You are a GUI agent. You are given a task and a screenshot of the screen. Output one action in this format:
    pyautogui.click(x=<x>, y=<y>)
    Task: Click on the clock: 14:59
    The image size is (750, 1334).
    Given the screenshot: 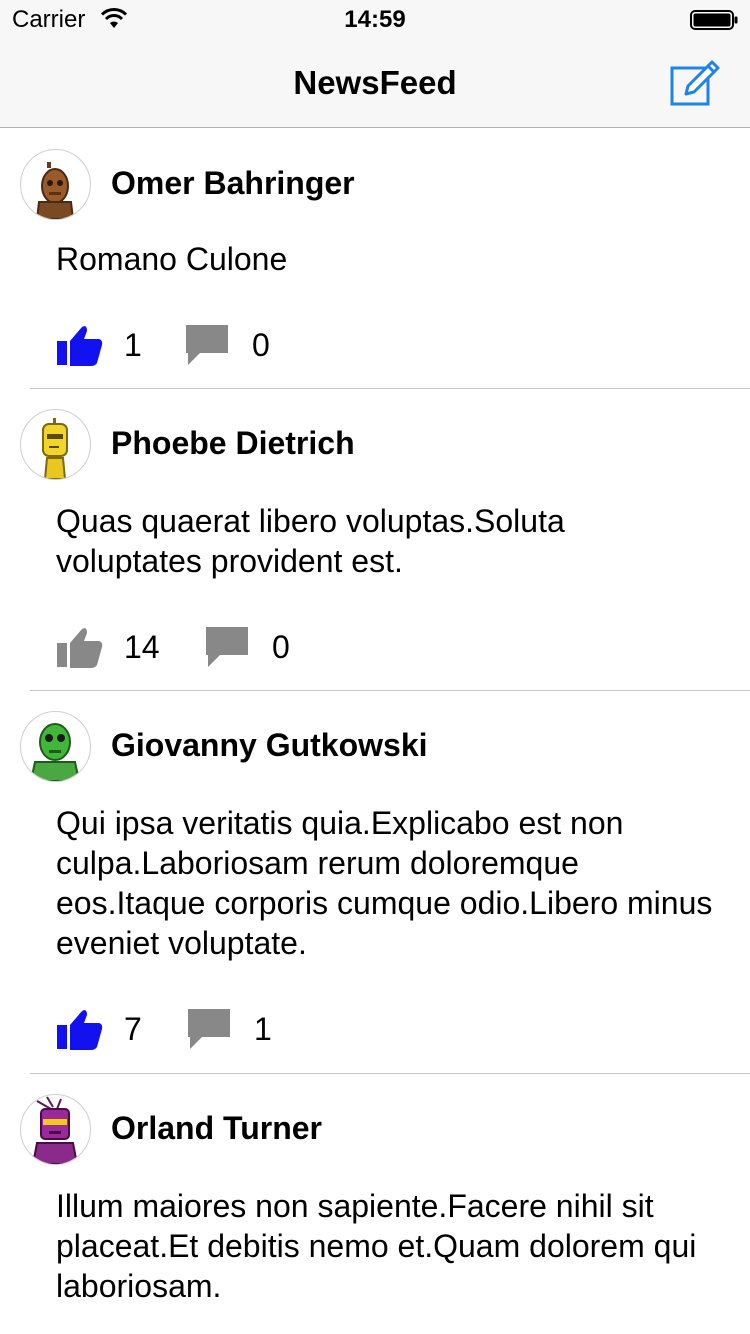 What is the action you would take?
    pyautogui.click(x=375, y=19)
    